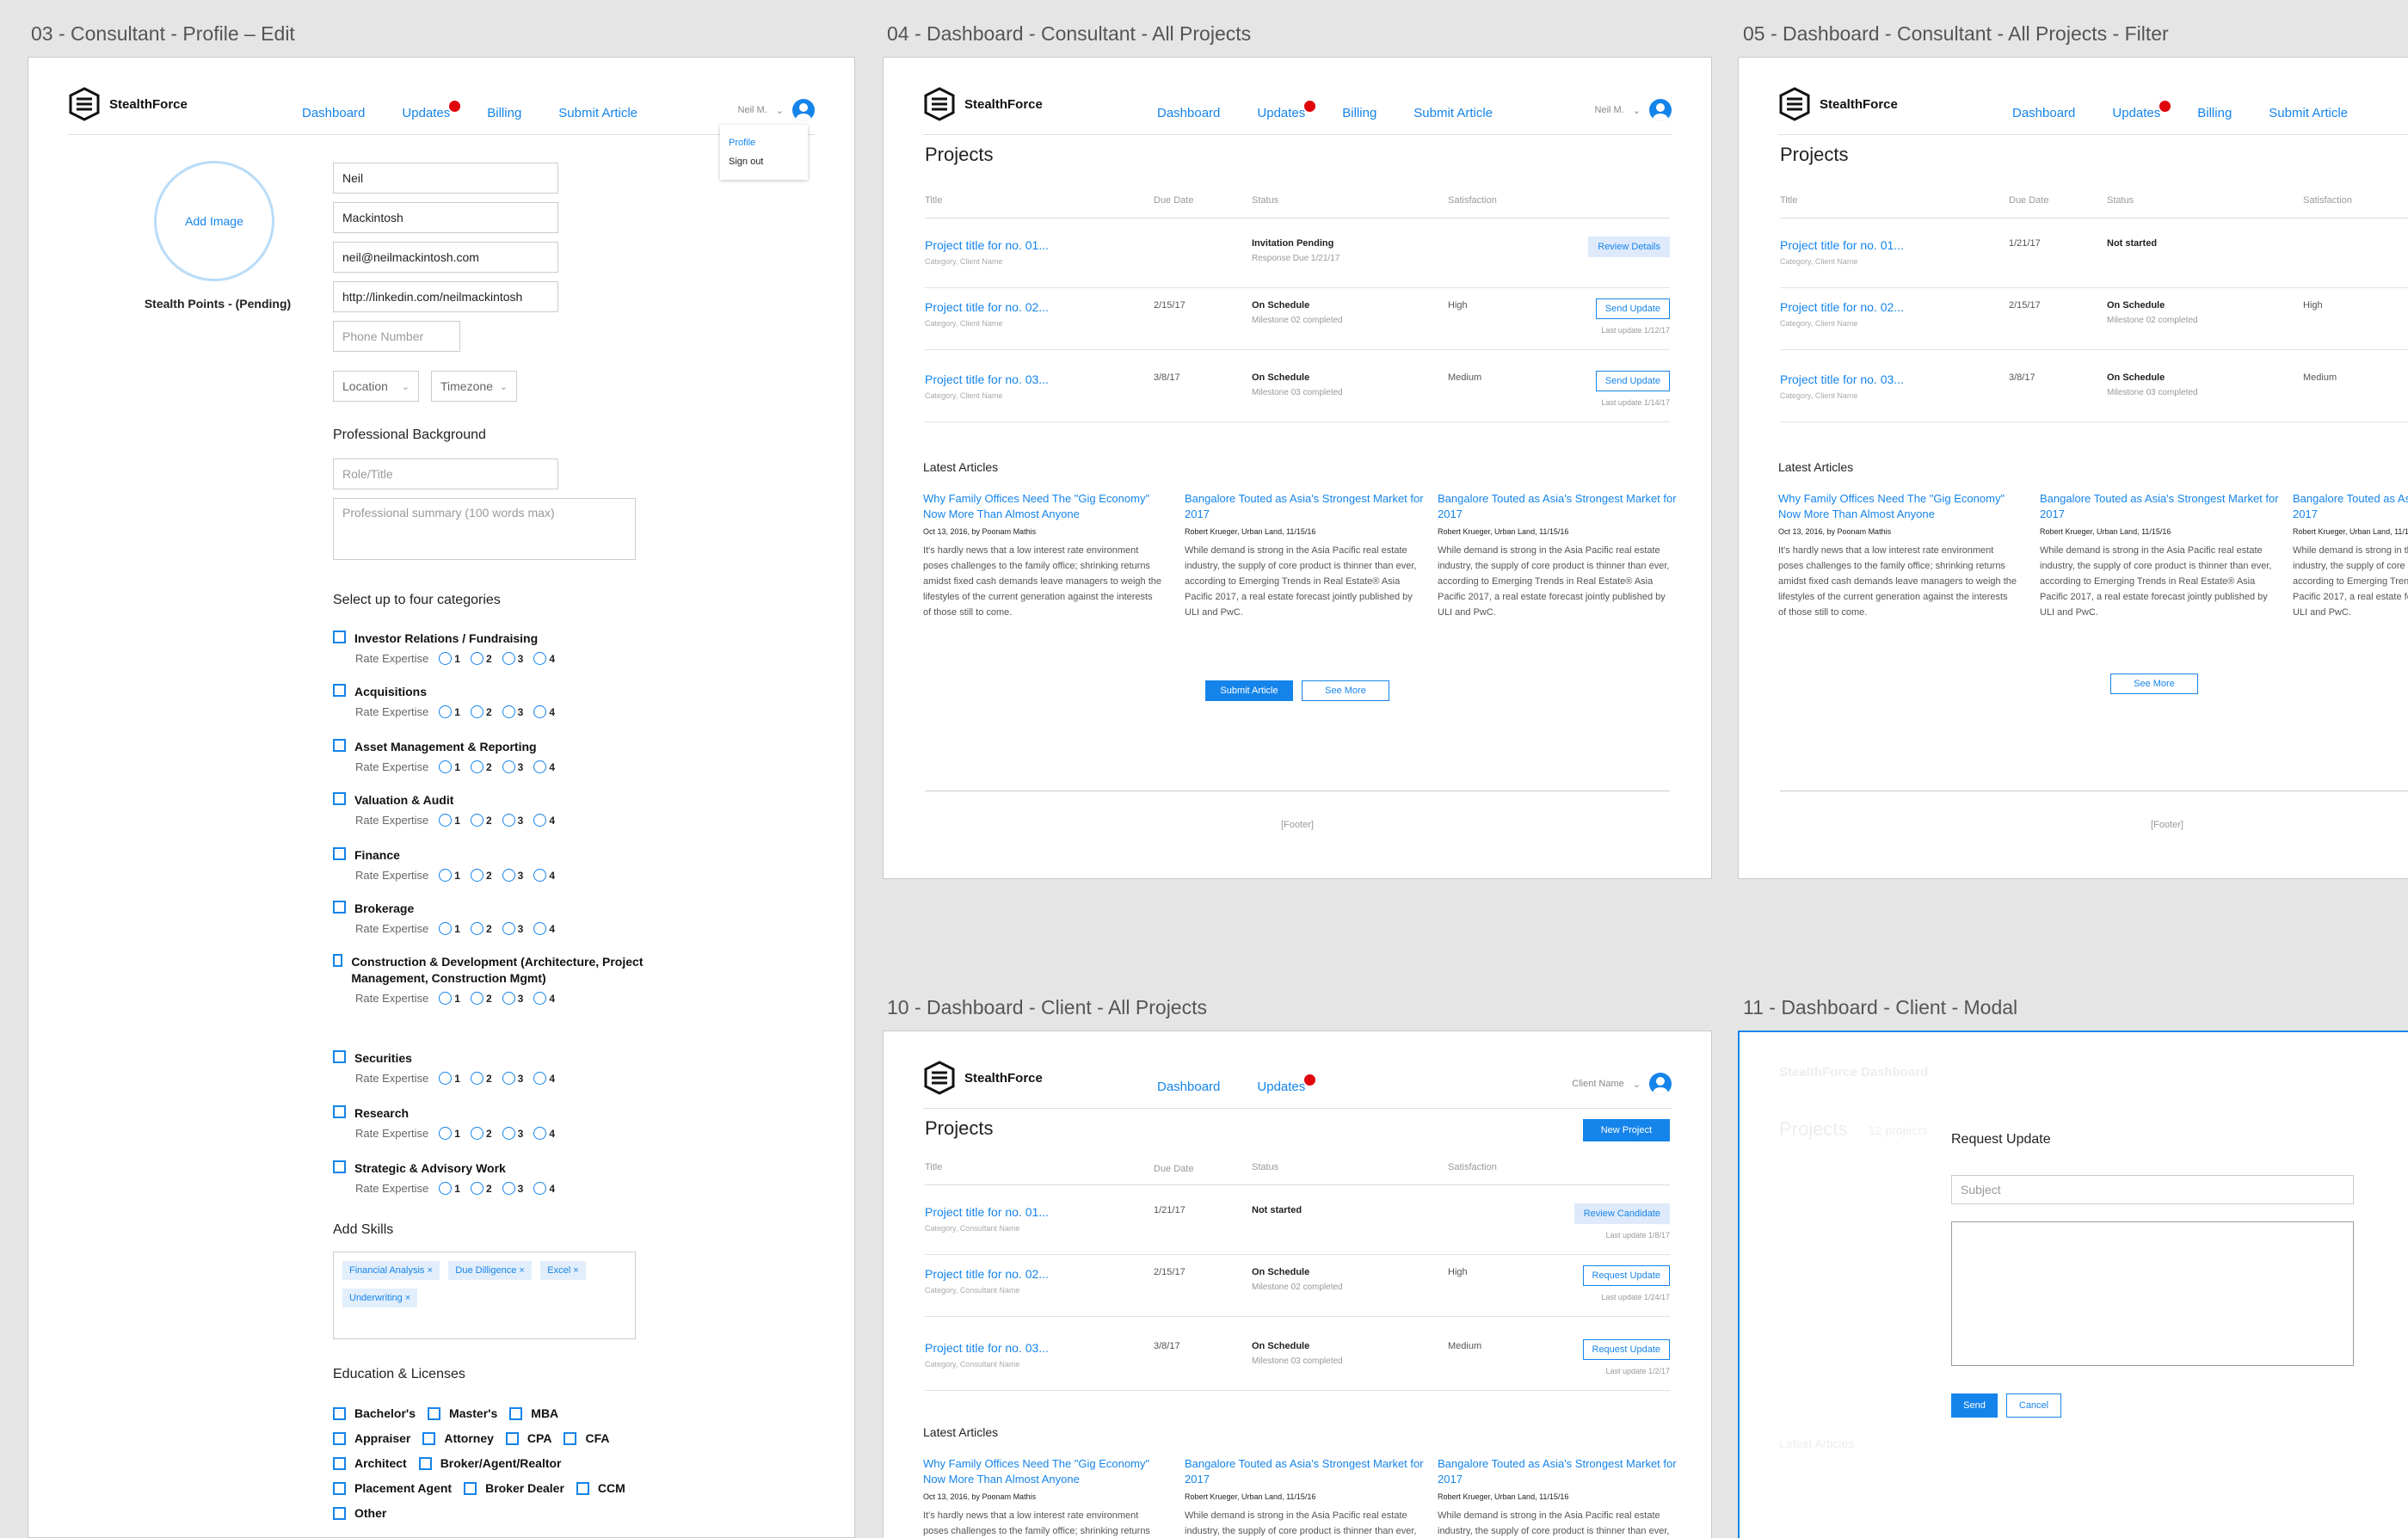 The width and height of the screenshot is (2408, 1538). What do you see at coordinates (1974, 1405) in the screenshot?
I see `send-button: Send` at bounding box center [1974, 1405].